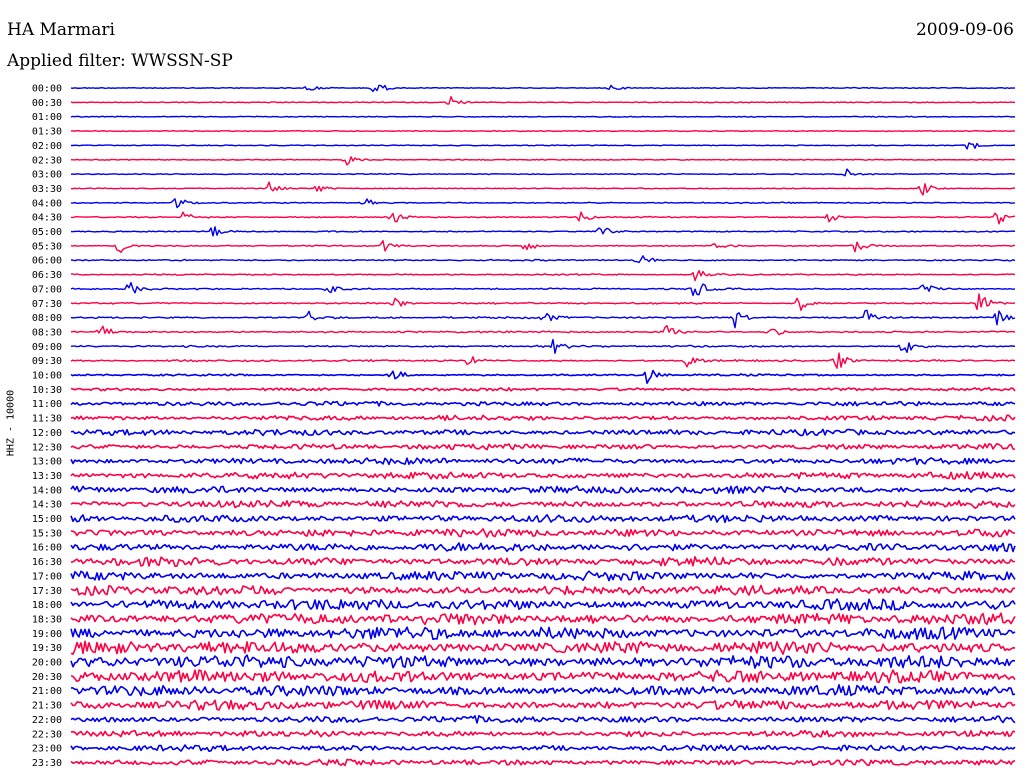  I want to click on row-time-label: 14:00, so click(47, 490).